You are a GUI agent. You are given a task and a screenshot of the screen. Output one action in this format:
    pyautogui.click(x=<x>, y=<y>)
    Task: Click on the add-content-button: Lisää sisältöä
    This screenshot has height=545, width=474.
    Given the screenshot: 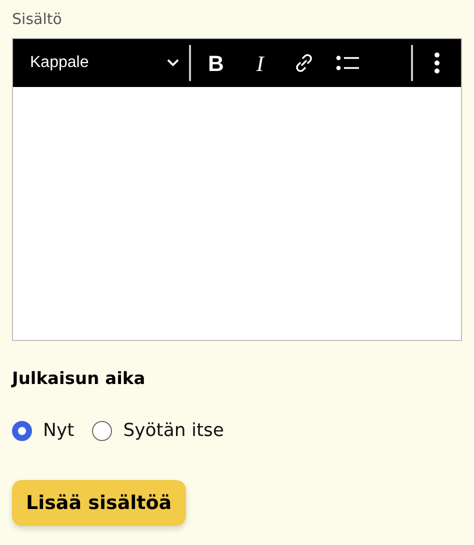 What is the action you would take?
    pyautogui.click(x=99, y=503)
    